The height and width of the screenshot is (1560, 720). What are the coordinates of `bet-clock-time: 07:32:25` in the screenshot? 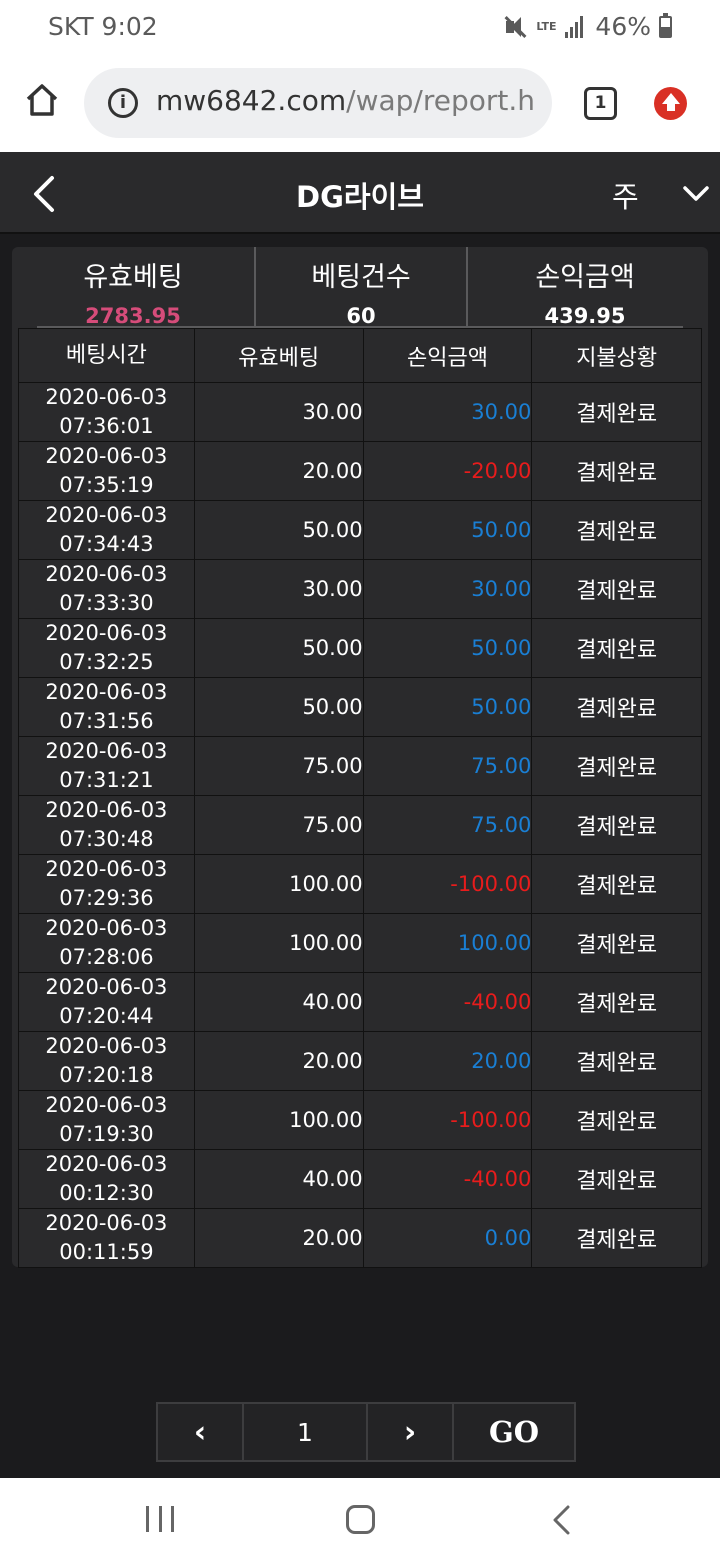 It's located at (106, 662).